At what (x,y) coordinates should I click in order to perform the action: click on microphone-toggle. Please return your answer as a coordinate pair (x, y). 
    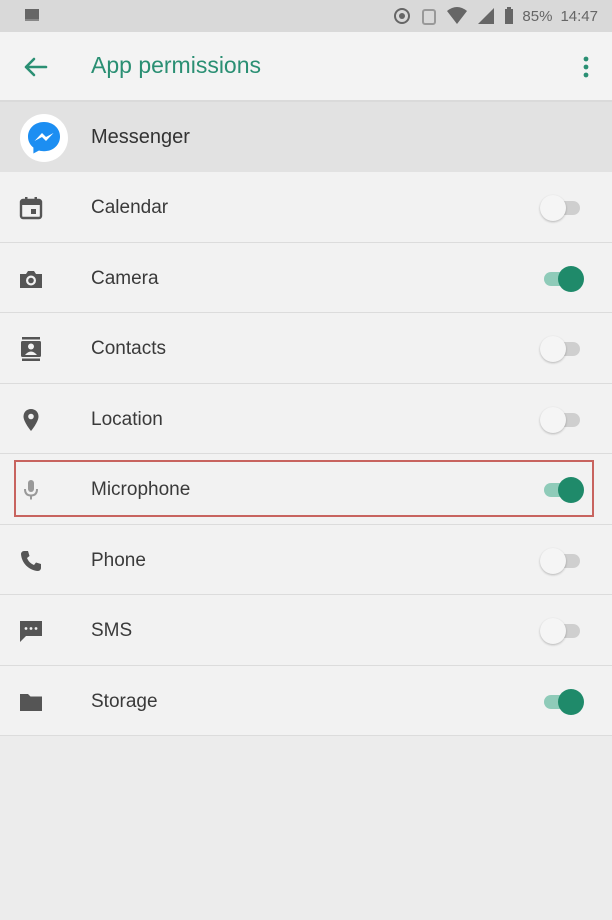
    Looking at the image, I should click on (562, 490).